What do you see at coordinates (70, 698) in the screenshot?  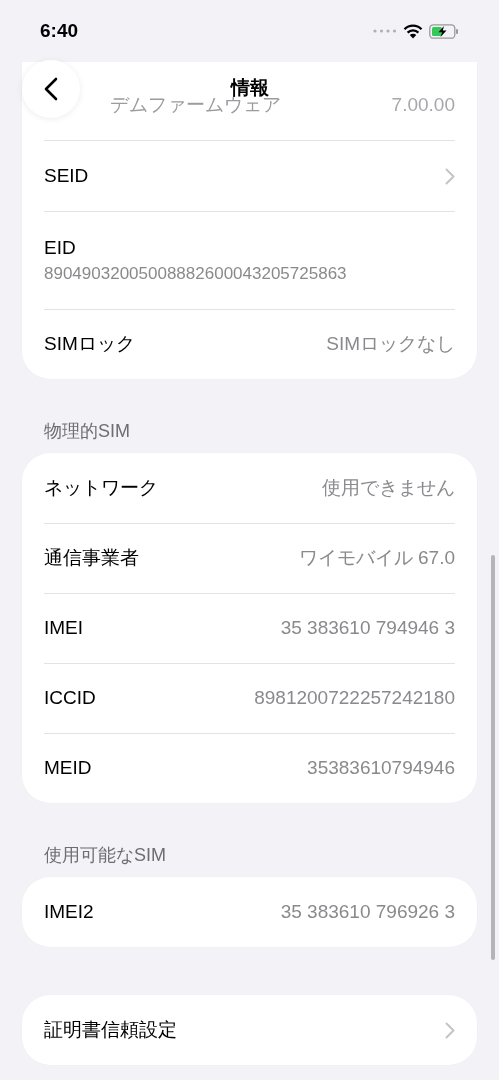 I see `row-label: ICCID` at bounding box center [70, 698].